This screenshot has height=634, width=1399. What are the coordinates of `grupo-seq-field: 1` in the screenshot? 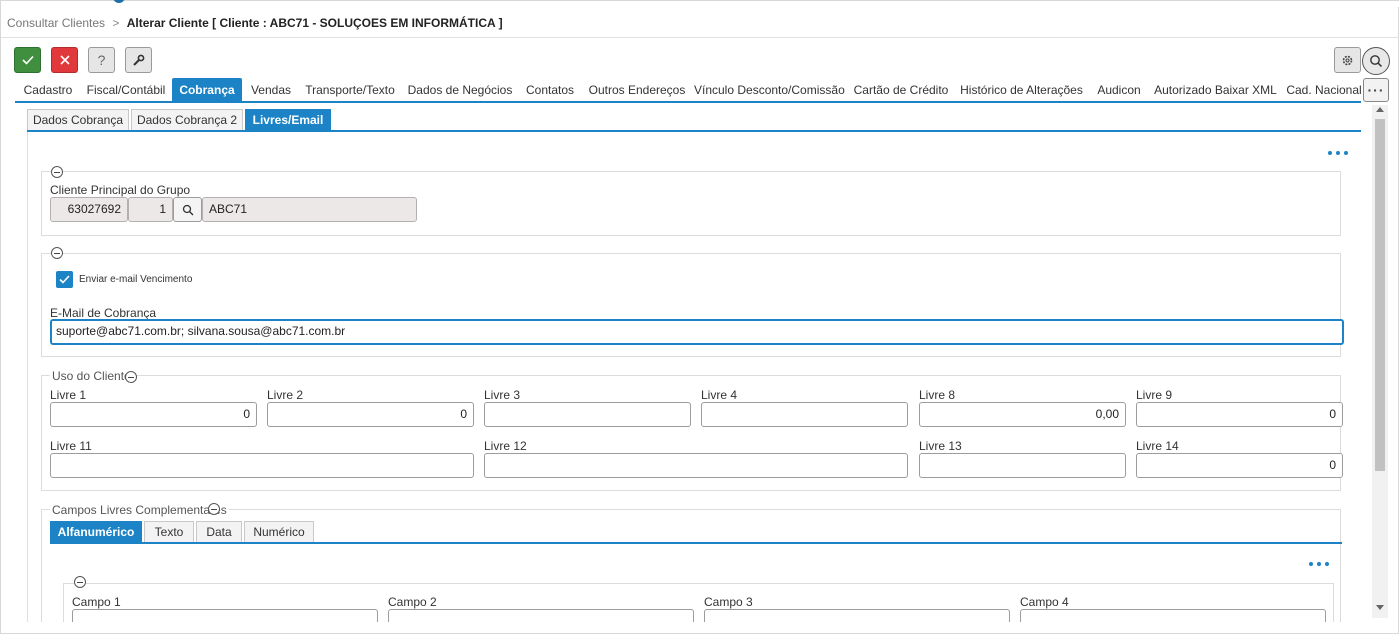 It's located at (150, 209).